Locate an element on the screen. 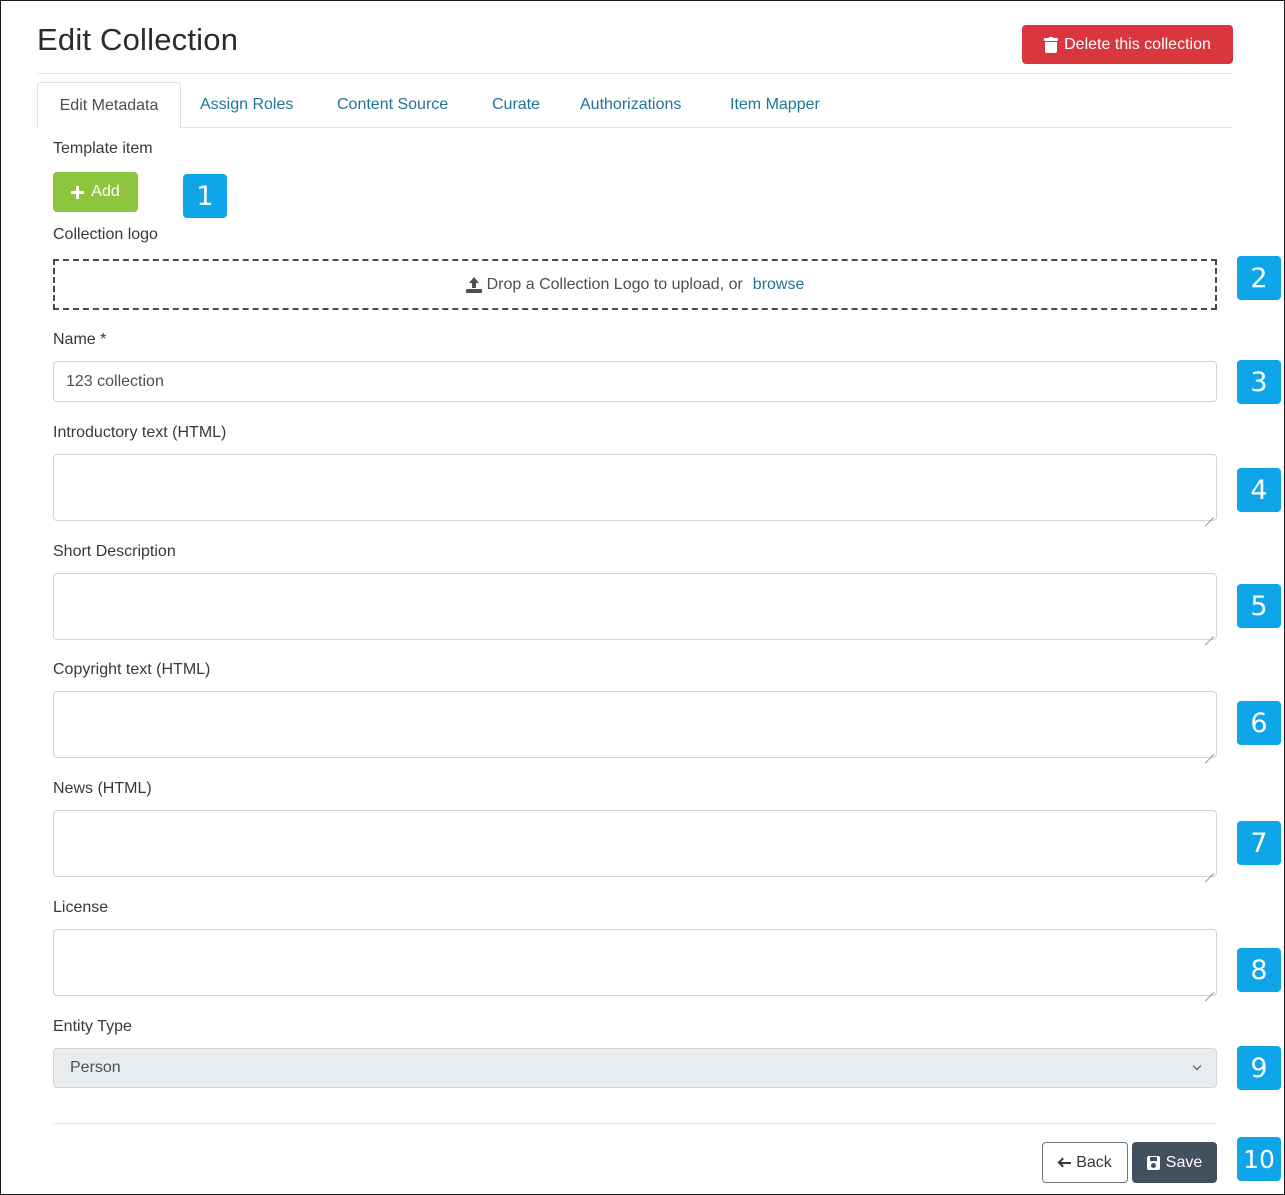  delete-collection-label: Delete this collection is located at coordinates (1137, 44).